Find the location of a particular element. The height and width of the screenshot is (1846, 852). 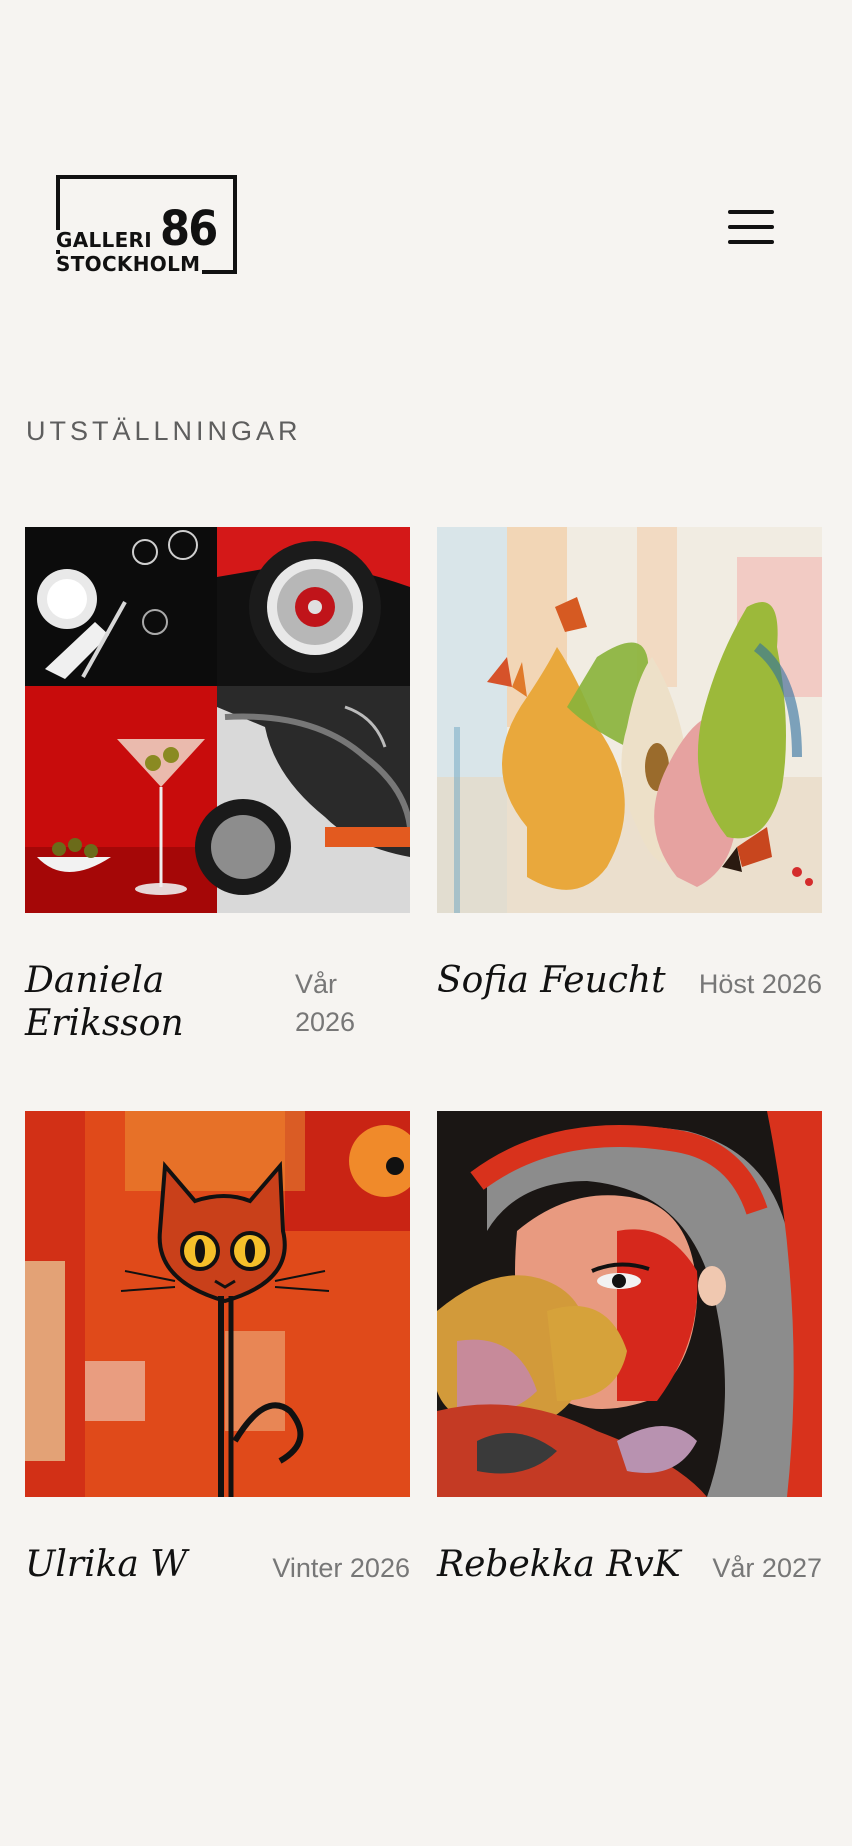

exhibition-card: Rebekka RvK Vår 2027 is located at coordinates (629, 1372).